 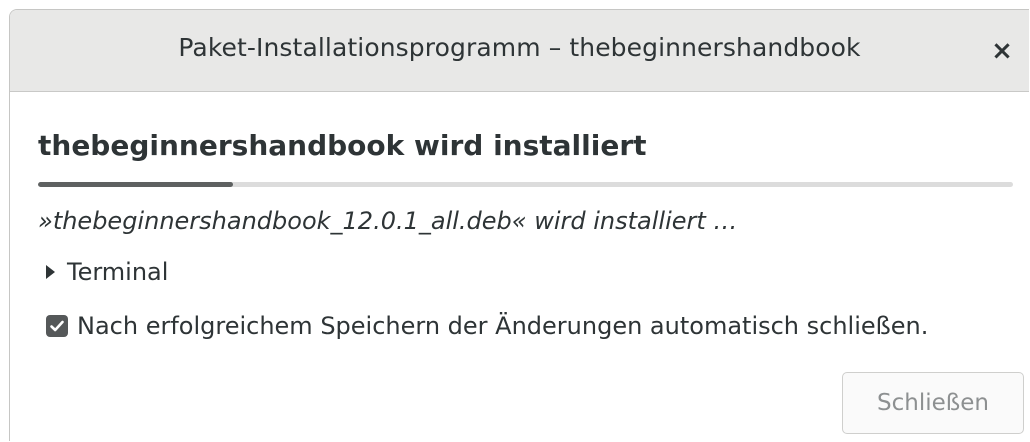 I want to click on progress-bar-fill, so click(x=135, y=184).